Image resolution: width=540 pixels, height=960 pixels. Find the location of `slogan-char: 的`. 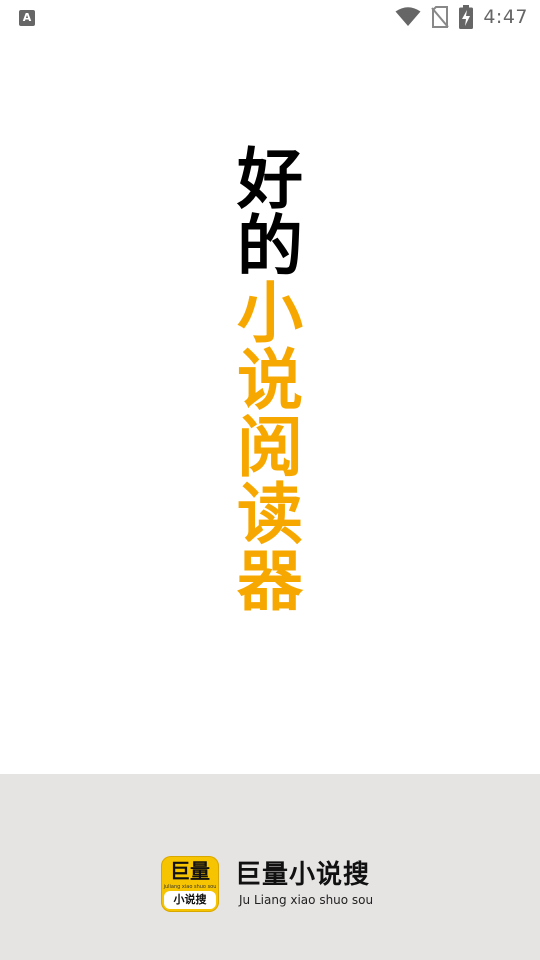

slogan-char: 的 is located at coordinates (270, 246).